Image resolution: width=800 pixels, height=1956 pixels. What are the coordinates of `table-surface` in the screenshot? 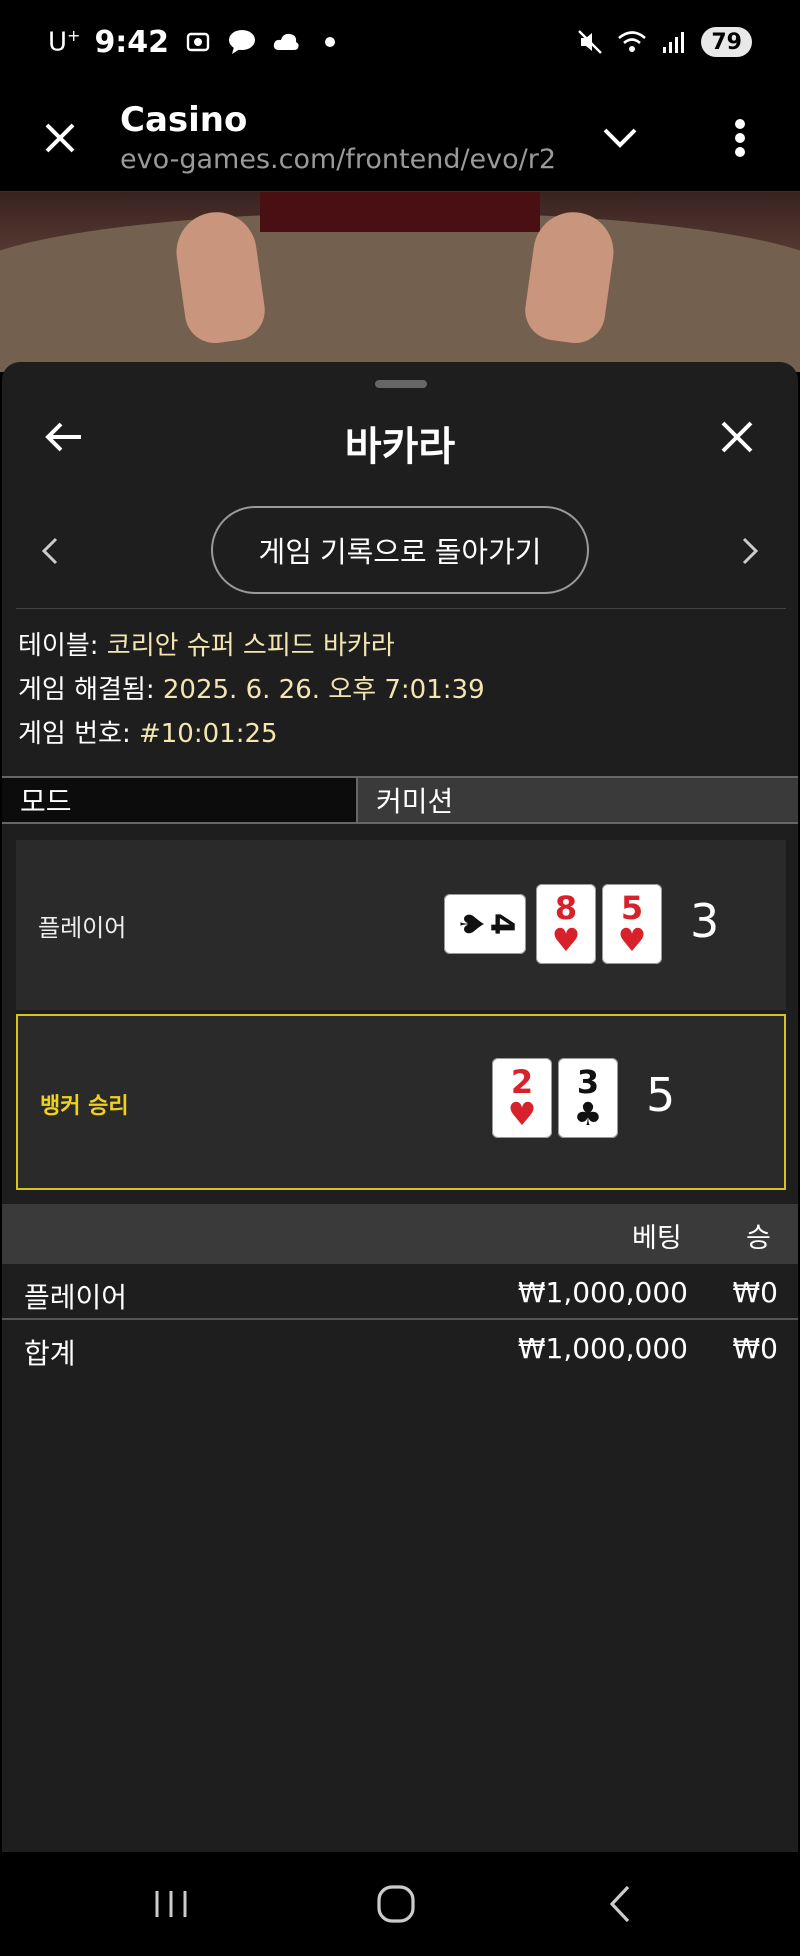 It's located at (400, 292).